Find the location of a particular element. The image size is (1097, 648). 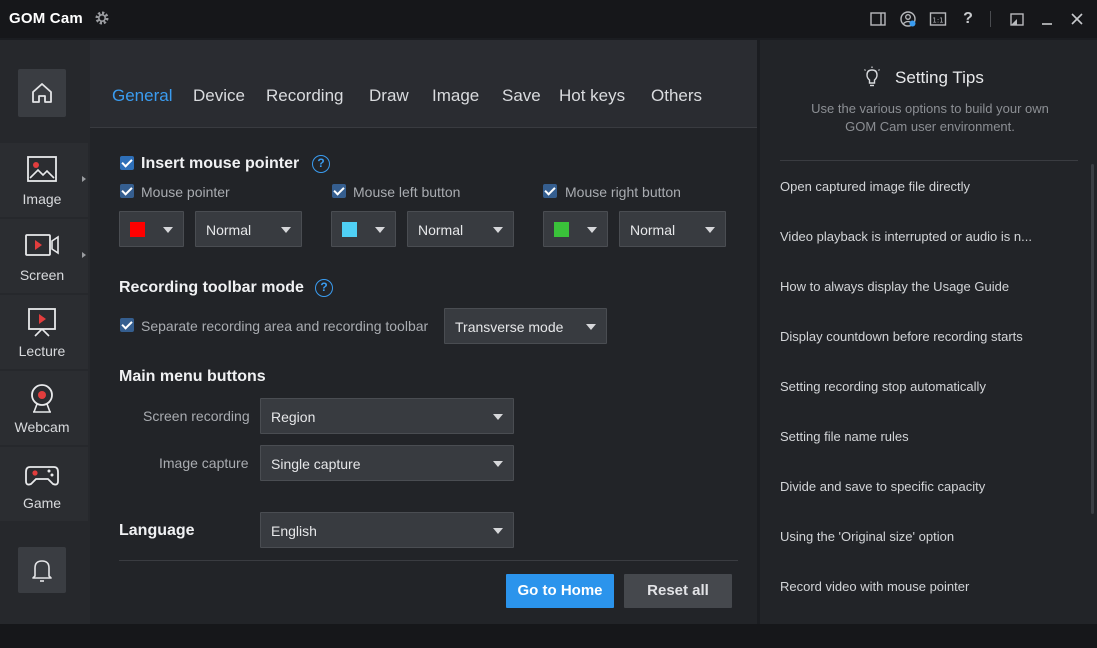

tip-link: Record video with mouse pointer is located at coordinates (925, 586).